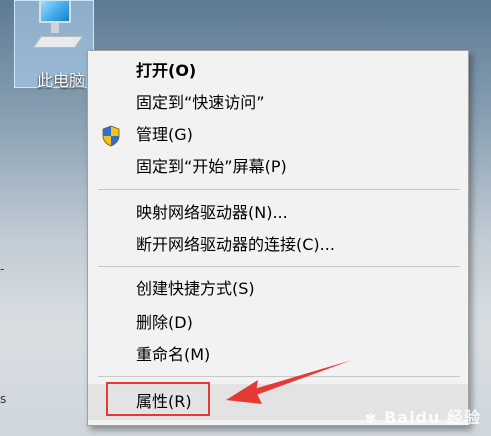  I want to click on watermark-brand: Baidu, so click(412, 417).